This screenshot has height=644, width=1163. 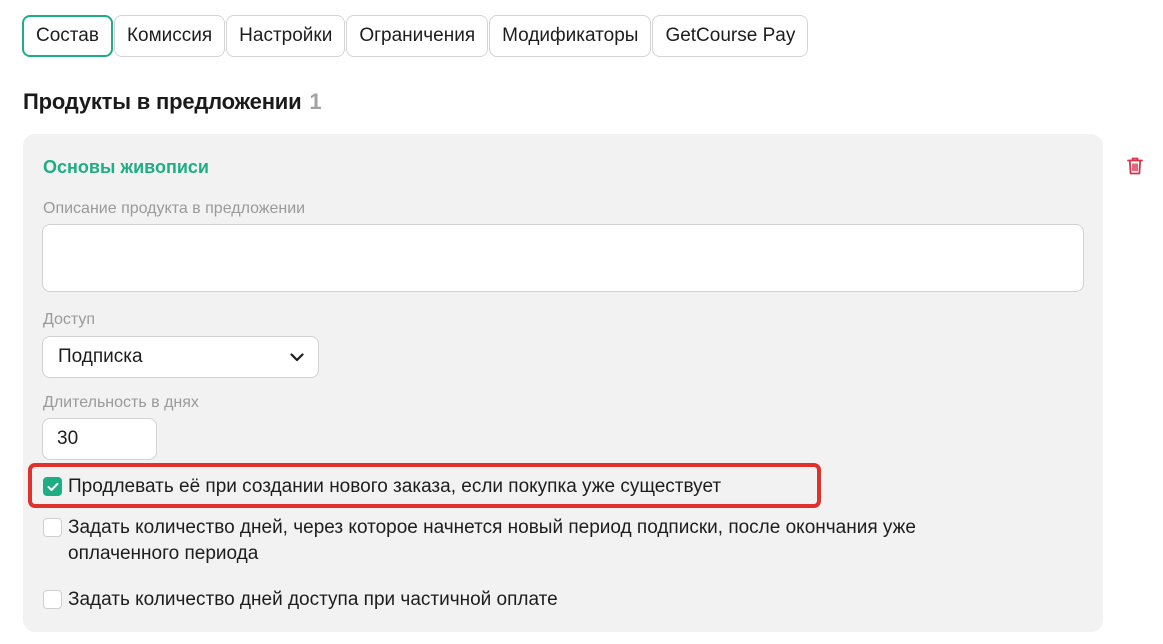 I want to click on checkmark-icon, so click(x=52, y=486).